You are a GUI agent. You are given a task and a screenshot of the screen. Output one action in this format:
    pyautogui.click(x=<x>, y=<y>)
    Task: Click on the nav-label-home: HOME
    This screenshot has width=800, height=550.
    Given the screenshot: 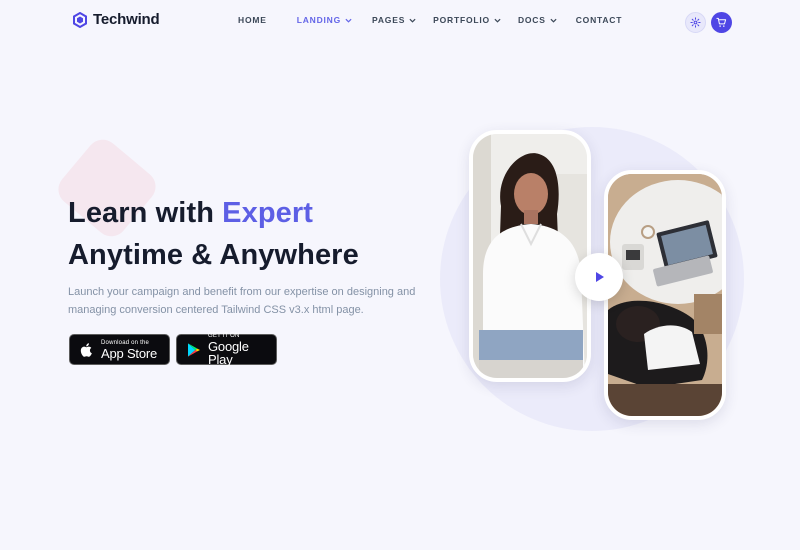 What is the action you would take?
    pyautogui.click(x=252, y=20)
    